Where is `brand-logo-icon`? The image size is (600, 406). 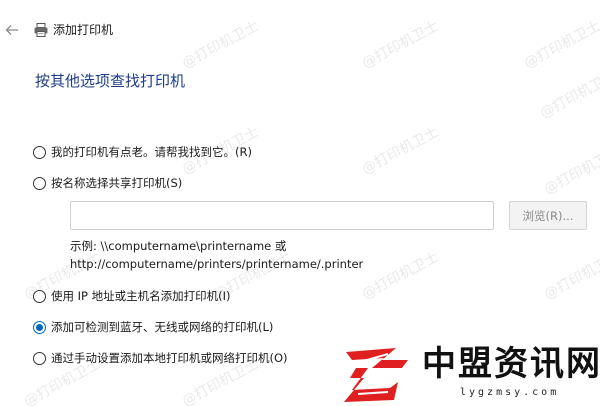
brand-logo-icon is located at coordinates (376, 375).